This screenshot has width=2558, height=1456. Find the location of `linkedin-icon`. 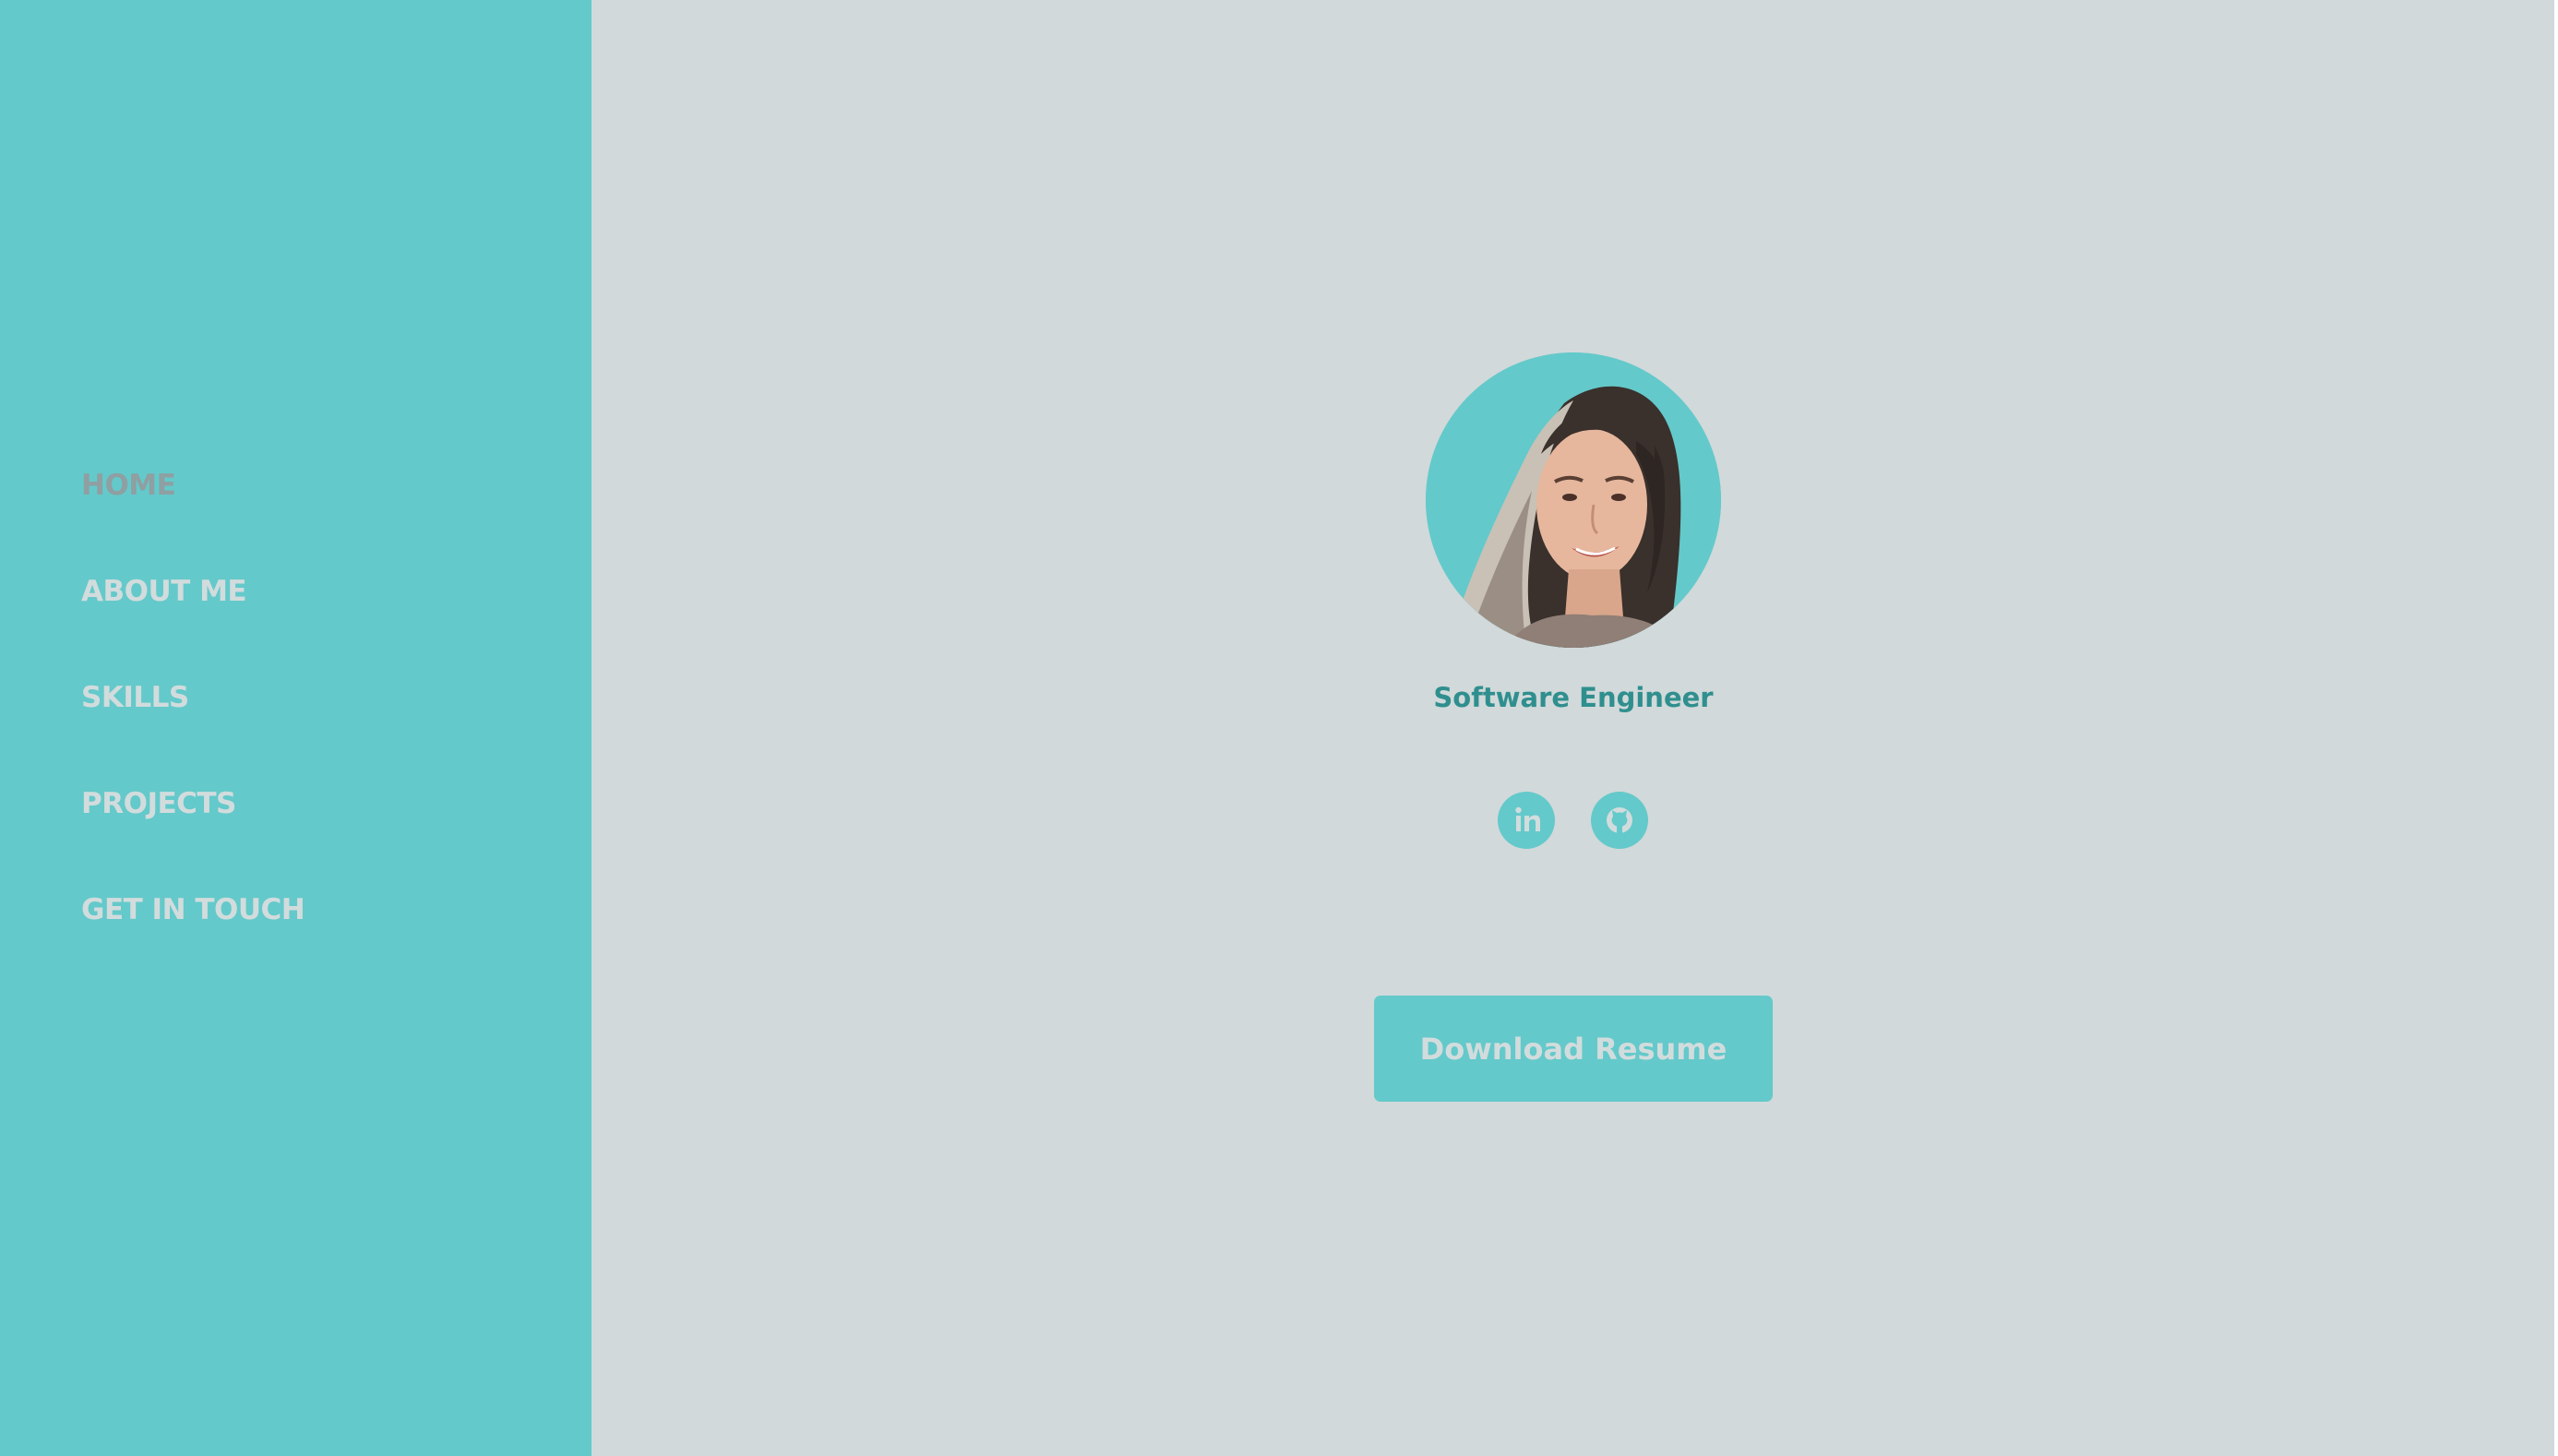

linkedin-icon is located at coordinates (1527, 818).